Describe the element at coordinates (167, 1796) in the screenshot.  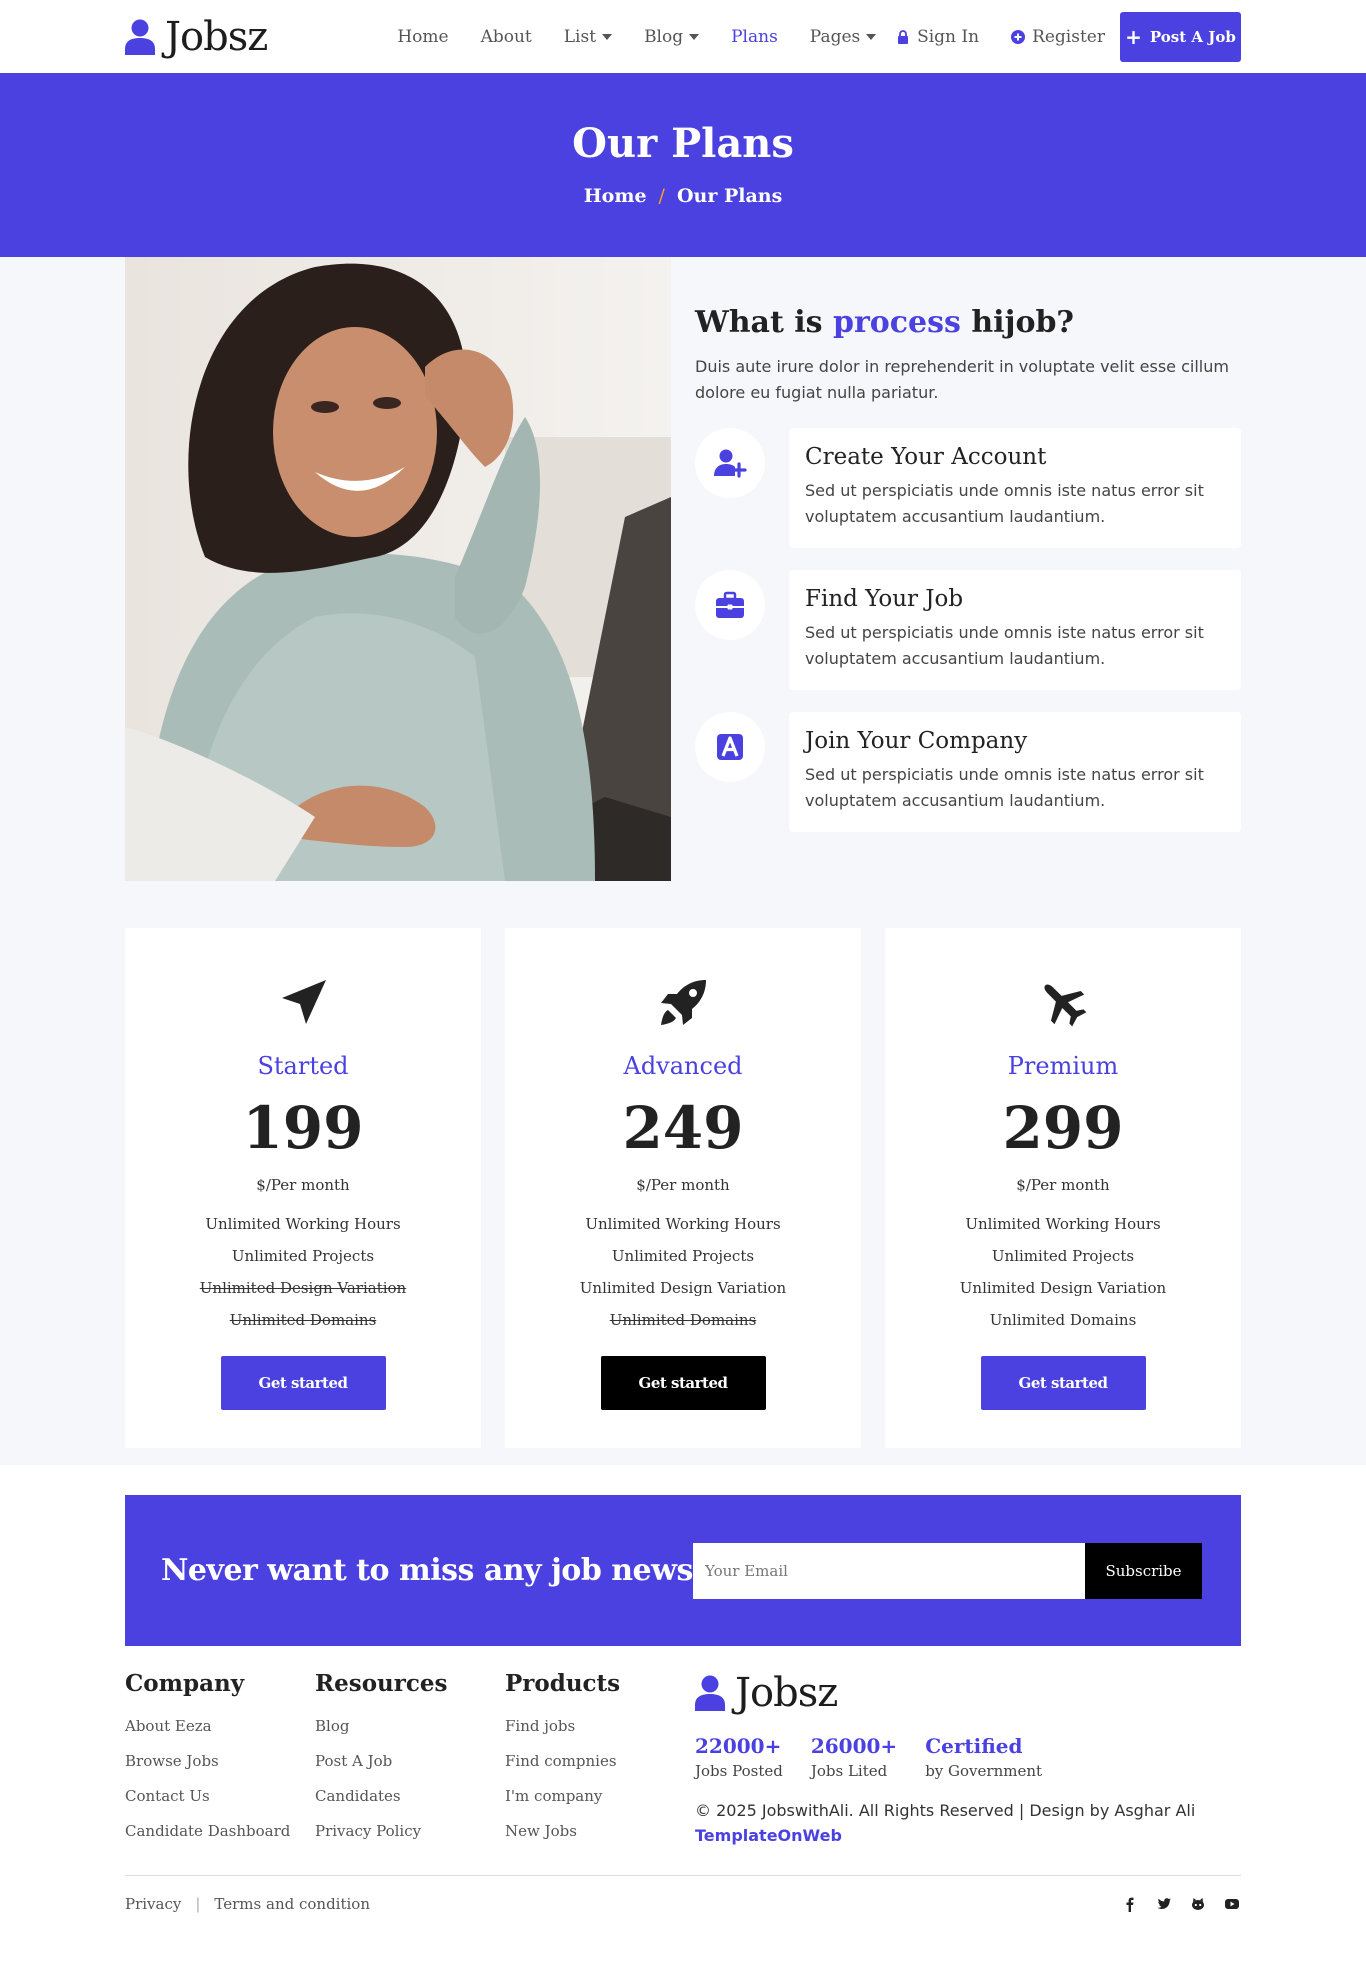
I see `footer-link: Contact Us` at that location.